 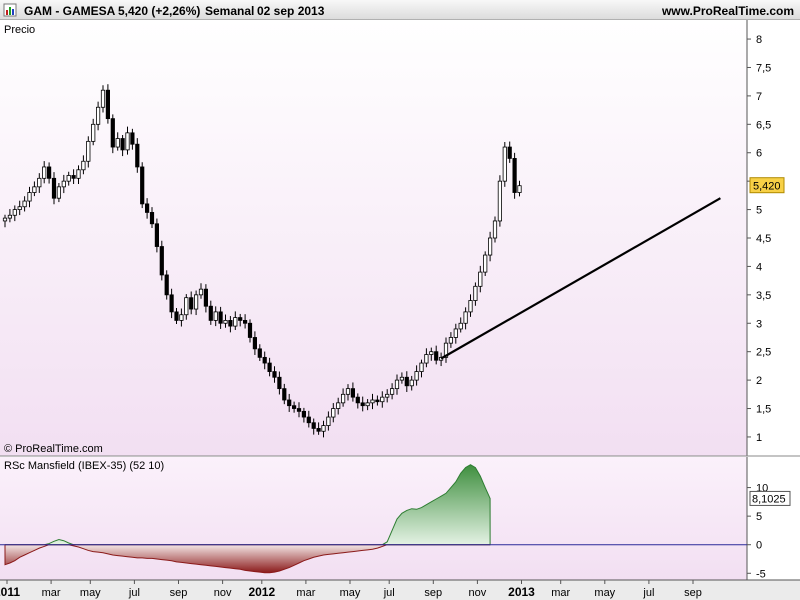 I want to click on last-price-tag: 5,420, so click(x=767, y=185).